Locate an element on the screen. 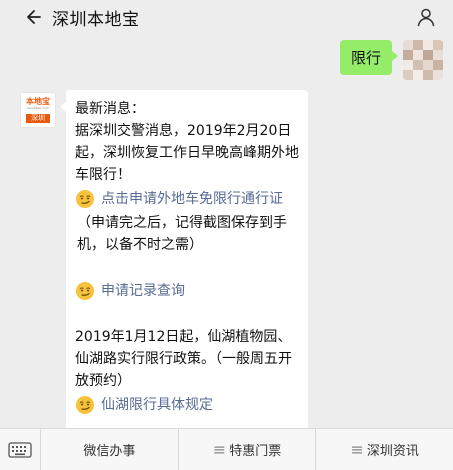  menu-item-label: 微信办事 is located at coordinates (109, 451).